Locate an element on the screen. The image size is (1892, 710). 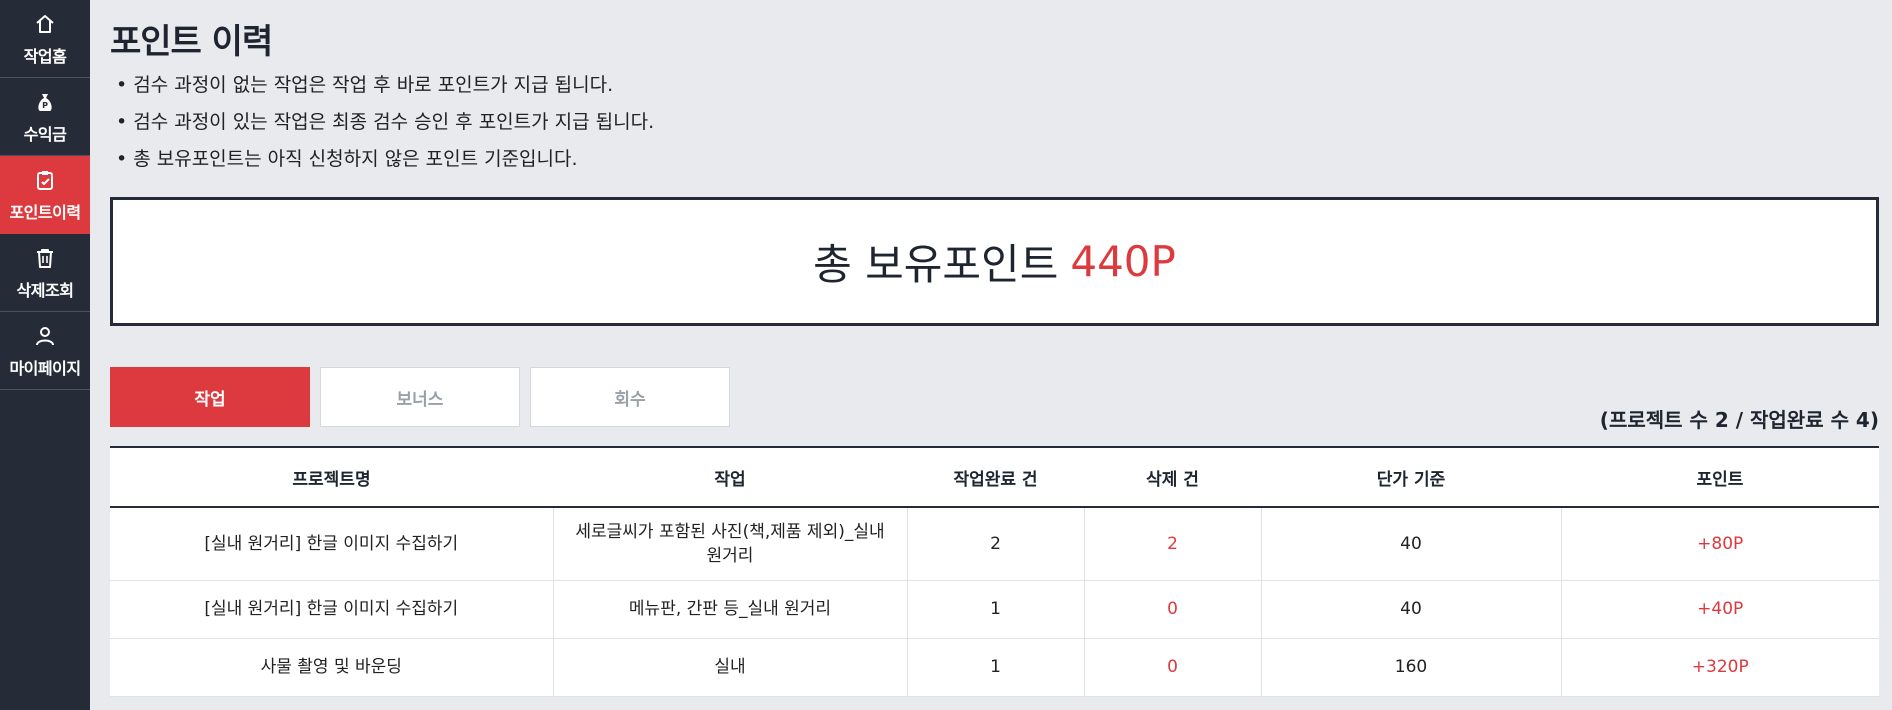
sidebar-item-mypage: 마이페이지 is located at coordinates (45, 351).